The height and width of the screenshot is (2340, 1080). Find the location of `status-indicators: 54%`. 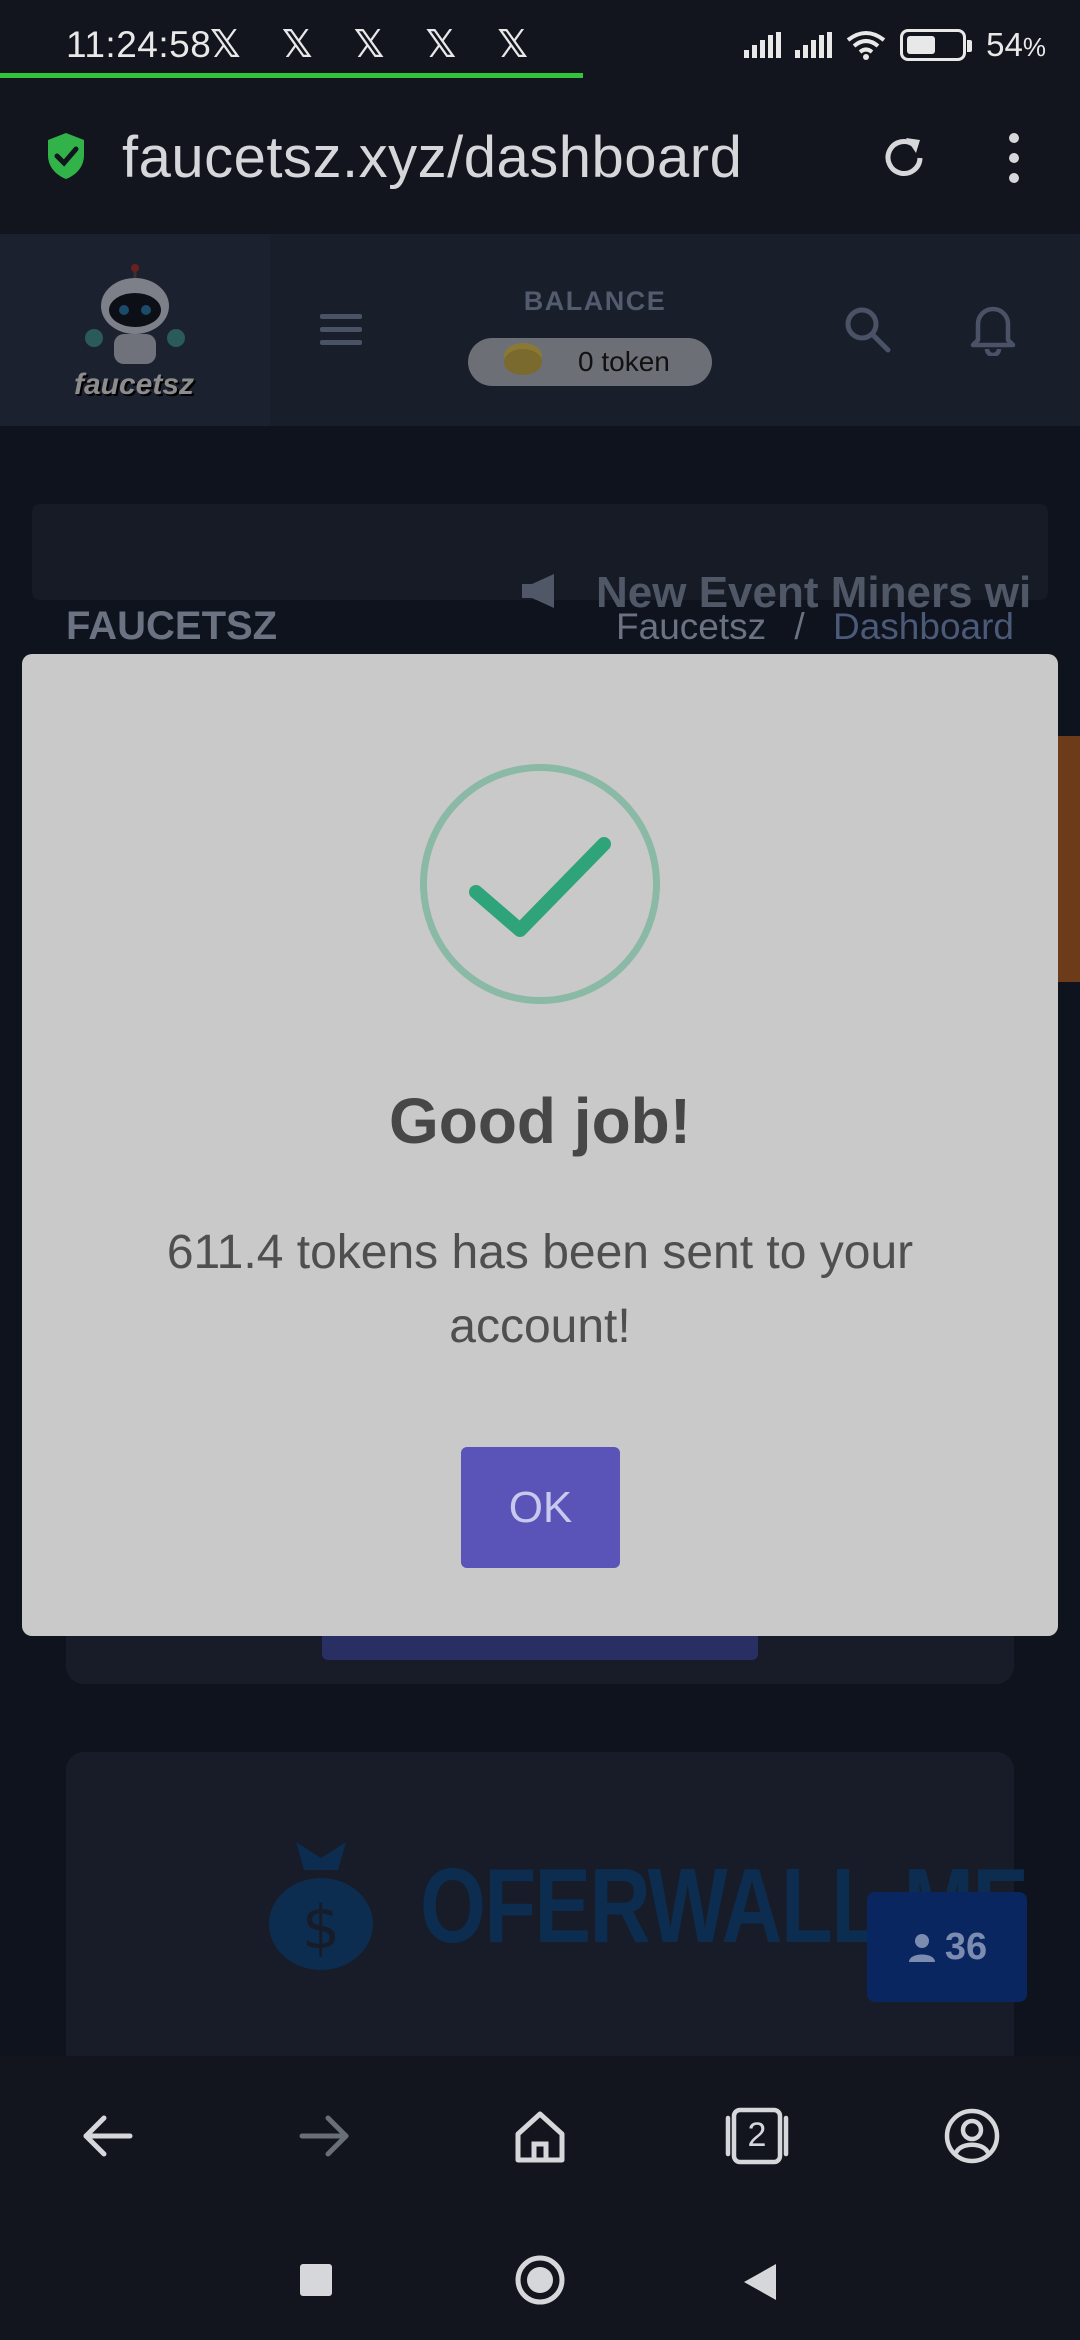

status-indicators: 54% is located at coordinates (895, 45).